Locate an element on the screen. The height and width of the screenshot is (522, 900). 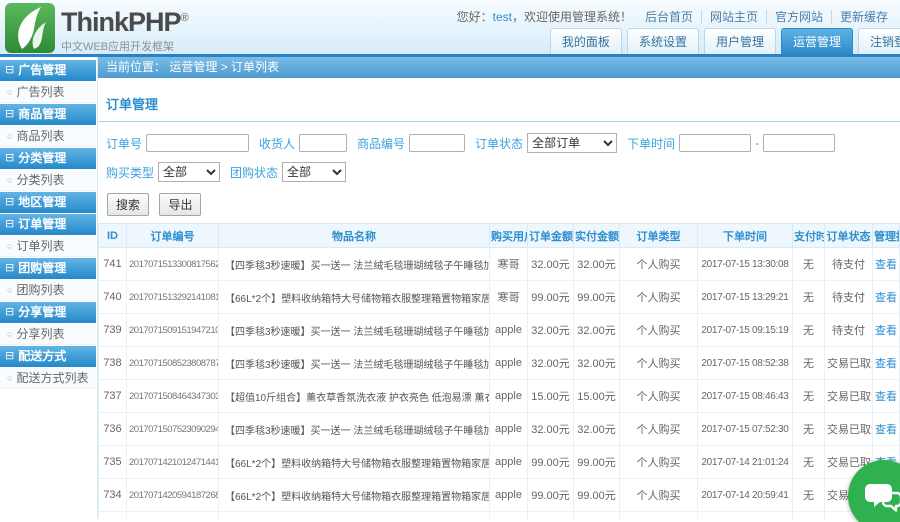
sidebar-item: ⊟ ○ 分类列表 is located at coordinates (48, 180).